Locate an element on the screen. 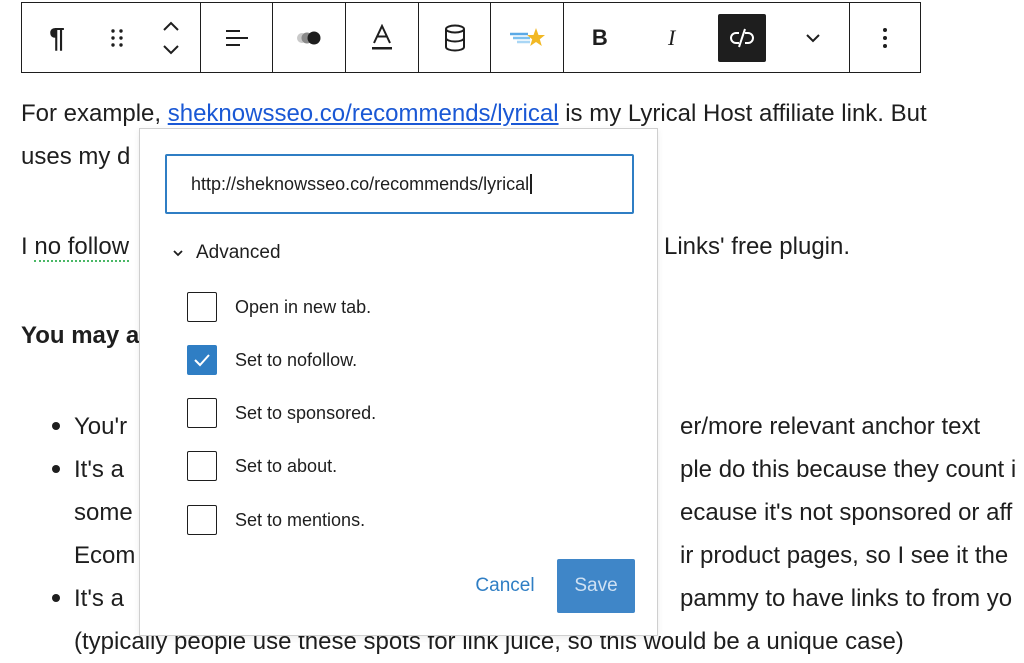 The height and width of the screenshot is (663, 1024). option-label: Set to sponsored. is located at coordinates (306, 412).